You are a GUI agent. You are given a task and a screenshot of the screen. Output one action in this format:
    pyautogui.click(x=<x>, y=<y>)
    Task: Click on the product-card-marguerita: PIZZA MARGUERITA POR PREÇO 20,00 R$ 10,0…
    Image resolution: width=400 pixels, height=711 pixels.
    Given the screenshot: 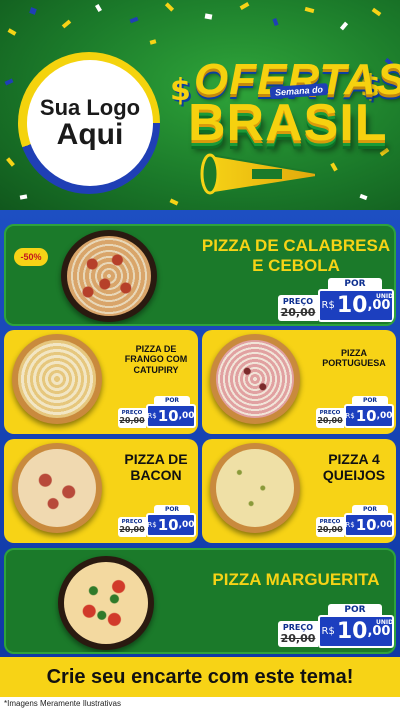 What is the action you would take?
    pyautogui.click(x=200, y=601)
    